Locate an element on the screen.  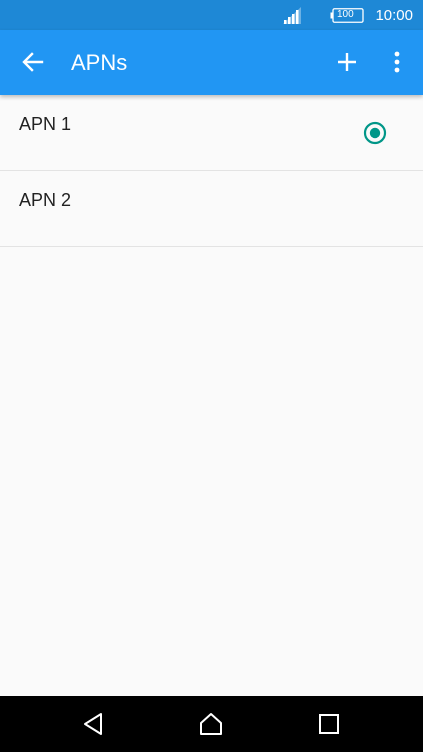
battery-level-text: 100 is located at coordinates (345, 14).